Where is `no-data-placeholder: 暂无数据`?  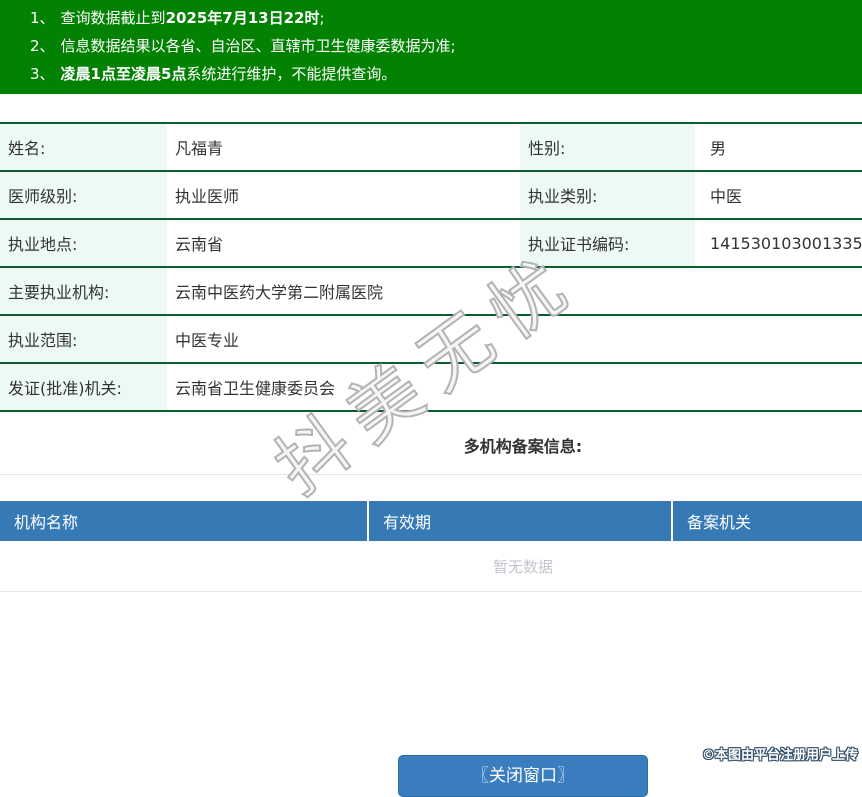
no-data-placeholder: 暂无数据 is located at coordinates (431, 566).